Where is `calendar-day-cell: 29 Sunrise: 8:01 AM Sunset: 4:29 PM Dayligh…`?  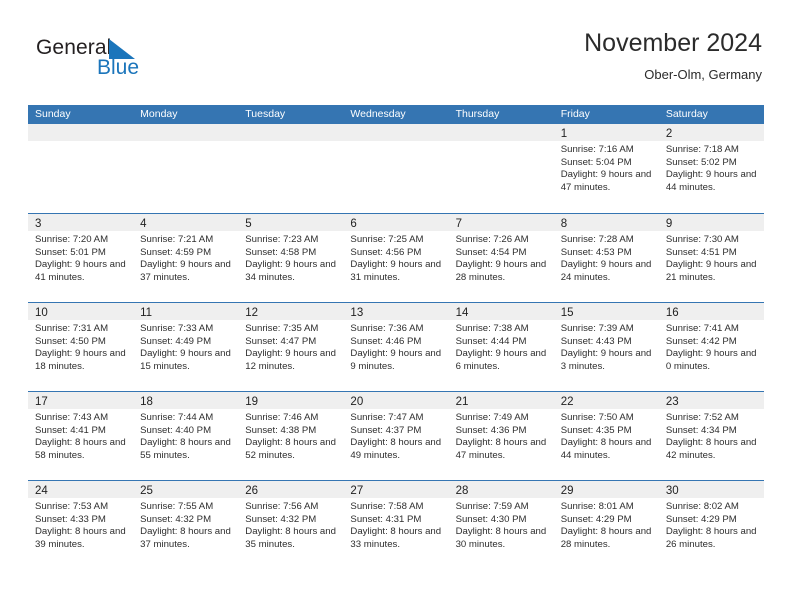
calendar-day-cell: 29 Sunrise: 8:01 AM Sunset: 4:29 PM Dayligh… is located at coordinates (606, 525).